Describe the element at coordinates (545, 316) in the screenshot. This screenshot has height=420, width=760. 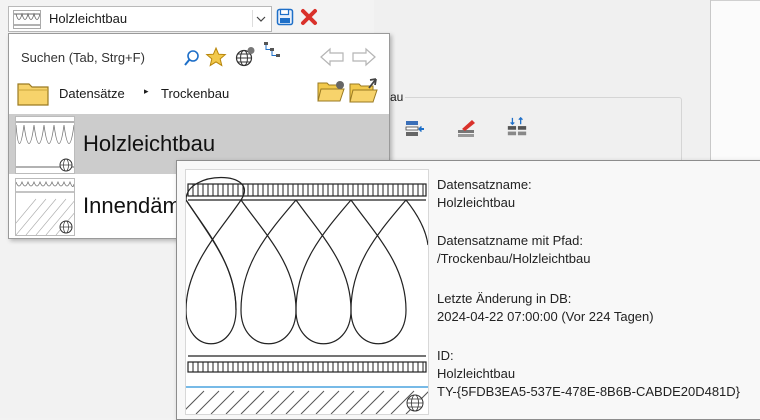
I see `tooltip-modified-value: 2024-04-22 07:00:00 (Vor 224 Tagen)` at that location.